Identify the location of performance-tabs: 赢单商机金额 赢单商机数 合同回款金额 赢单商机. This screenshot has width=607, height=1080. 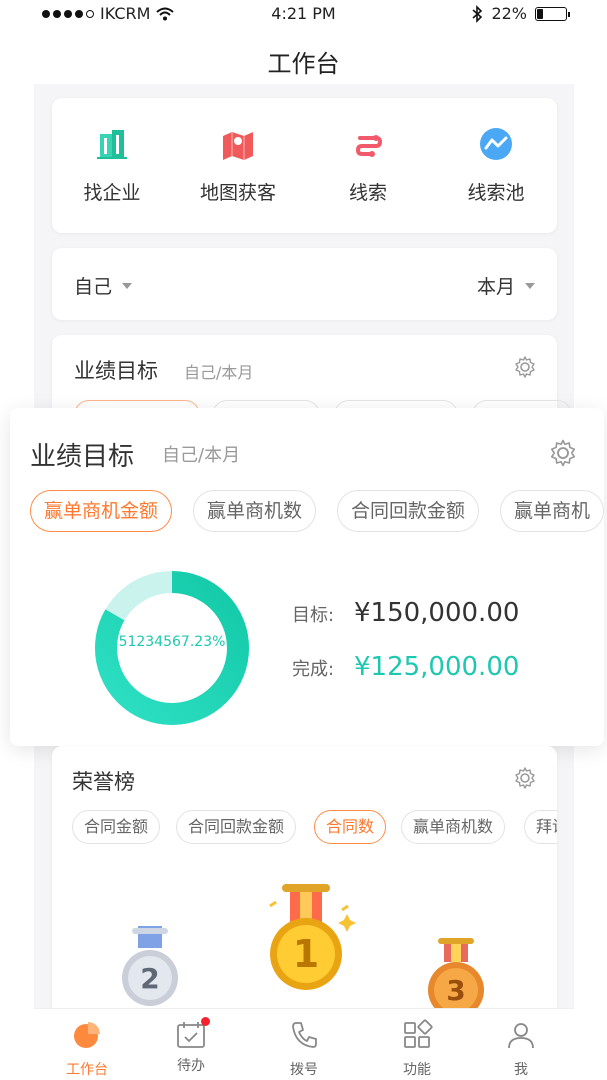
(317, 512).